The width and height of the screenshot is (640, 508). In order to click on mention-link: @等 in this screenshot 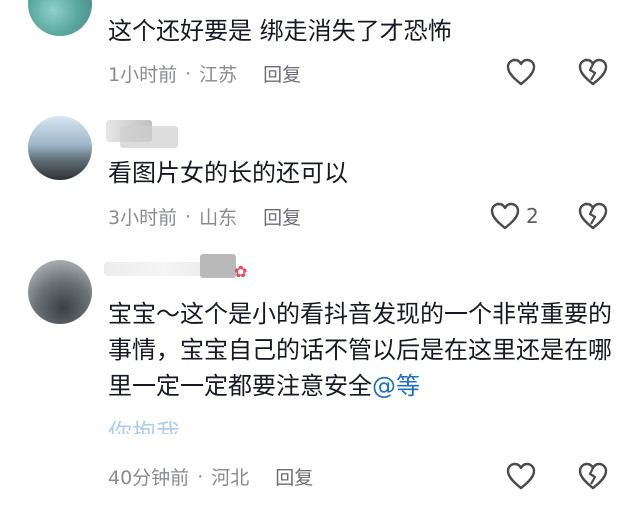, I will do `click(396, 386)`.